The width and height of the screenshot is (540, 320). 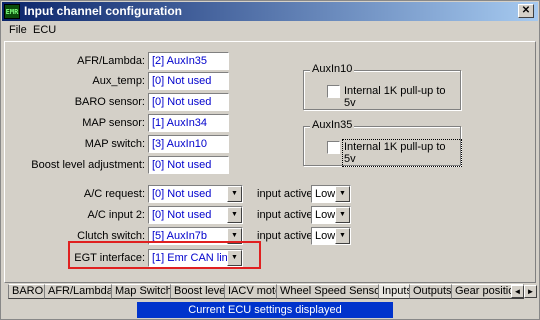 I want to click on auxin35-groupbox: AuxIn35 Internal 1K pull-up to 5v, so click(x=382, y=143).